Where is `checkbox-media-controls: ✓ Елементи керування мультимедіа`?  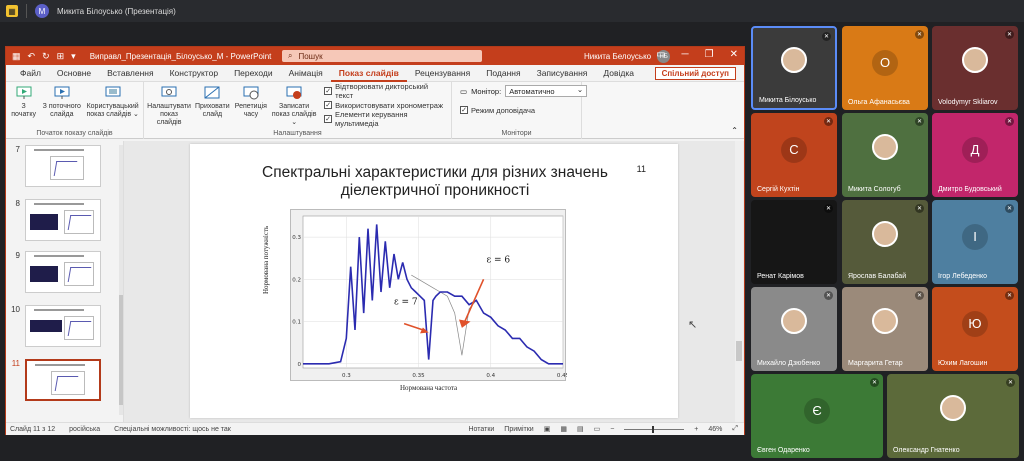 checkbox-media-controls: ✓ Елементи керування мультимедіа is located at coordinates (386, 119).